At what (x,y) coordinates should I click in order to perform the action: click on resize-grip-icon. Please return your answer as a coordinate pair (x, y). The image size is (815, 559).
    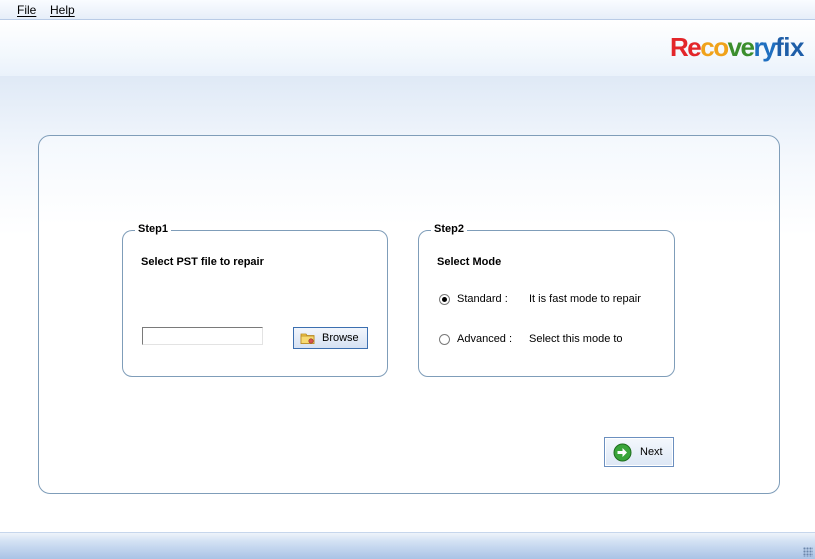
    Looking at the image, I should click on (808, 552).